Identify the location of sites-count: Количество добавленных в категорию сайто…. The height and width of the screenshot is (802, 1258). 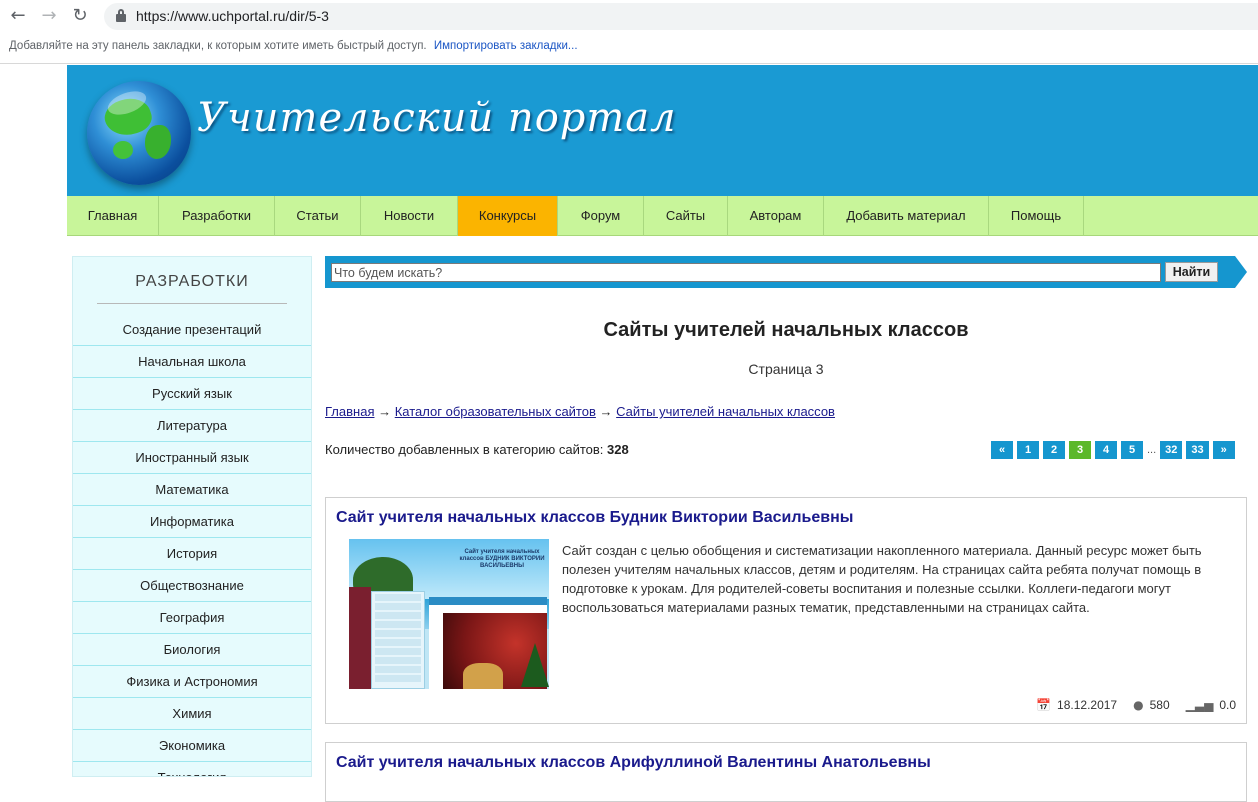
(477, 449).